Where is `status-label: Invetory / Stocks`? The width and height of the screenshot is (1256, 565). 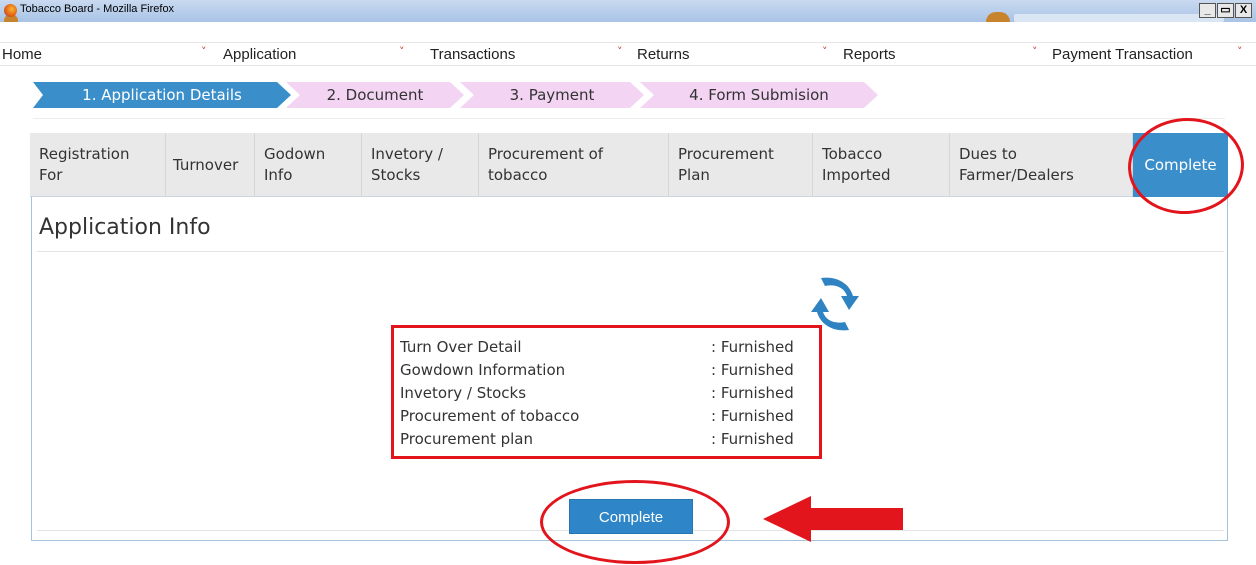 status-label: Invetory / Stocks is located at coordinates (463, 393).